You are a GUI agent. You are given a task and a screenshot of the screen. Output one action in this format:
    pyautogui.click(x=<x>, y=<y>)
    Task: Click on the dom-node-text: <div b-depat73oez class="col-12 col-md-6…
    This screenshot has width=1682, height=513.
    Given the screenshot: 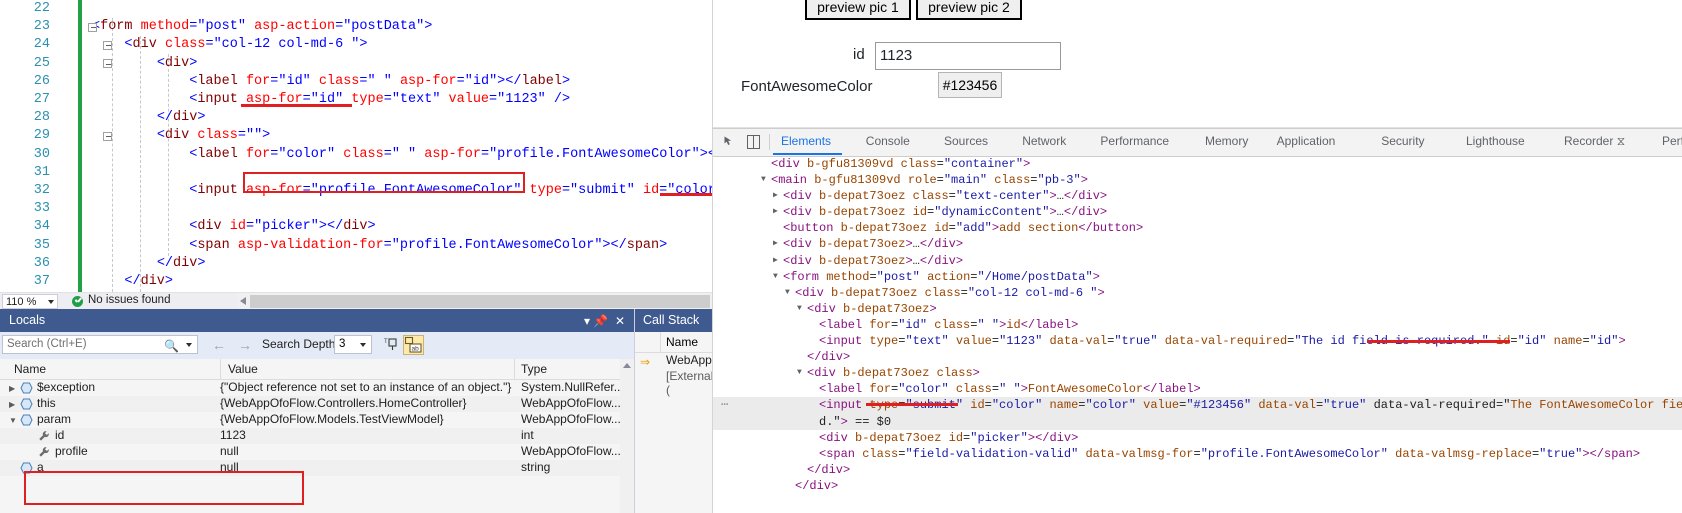 What is the action you would take?
    pyautogui.click(x=950, y=292)
    